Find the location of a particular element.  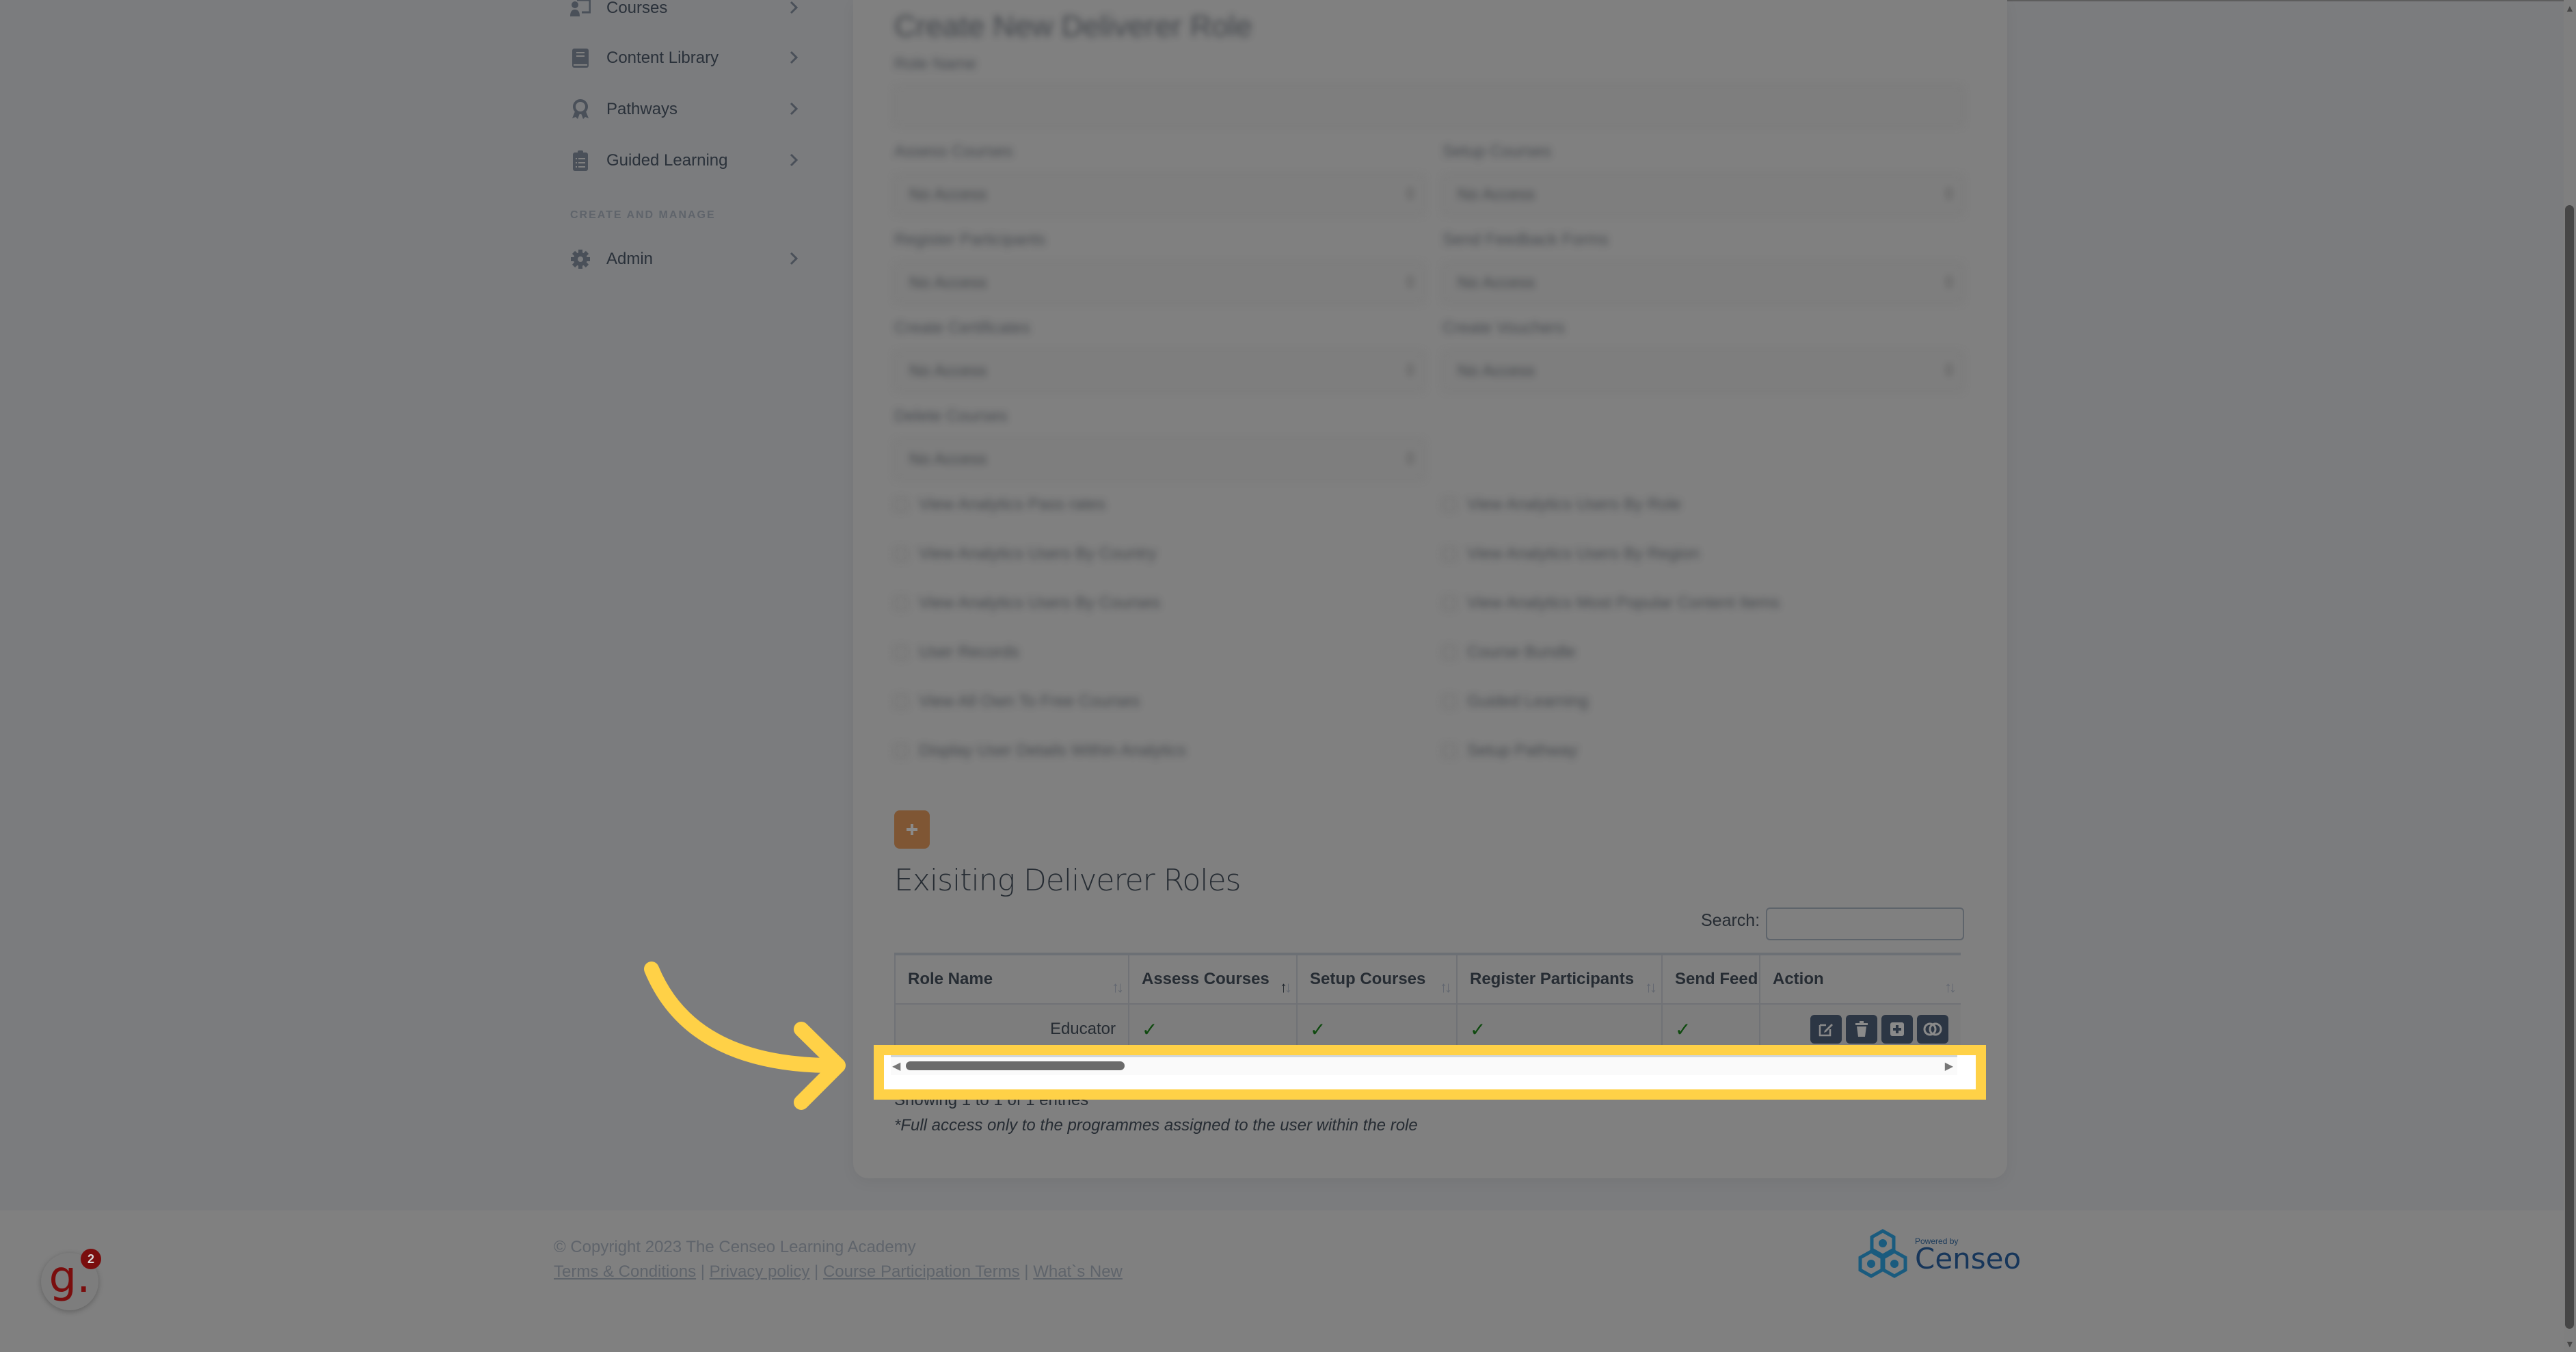

select-label: Create Vouchers is located at coordinates (1504, 328).